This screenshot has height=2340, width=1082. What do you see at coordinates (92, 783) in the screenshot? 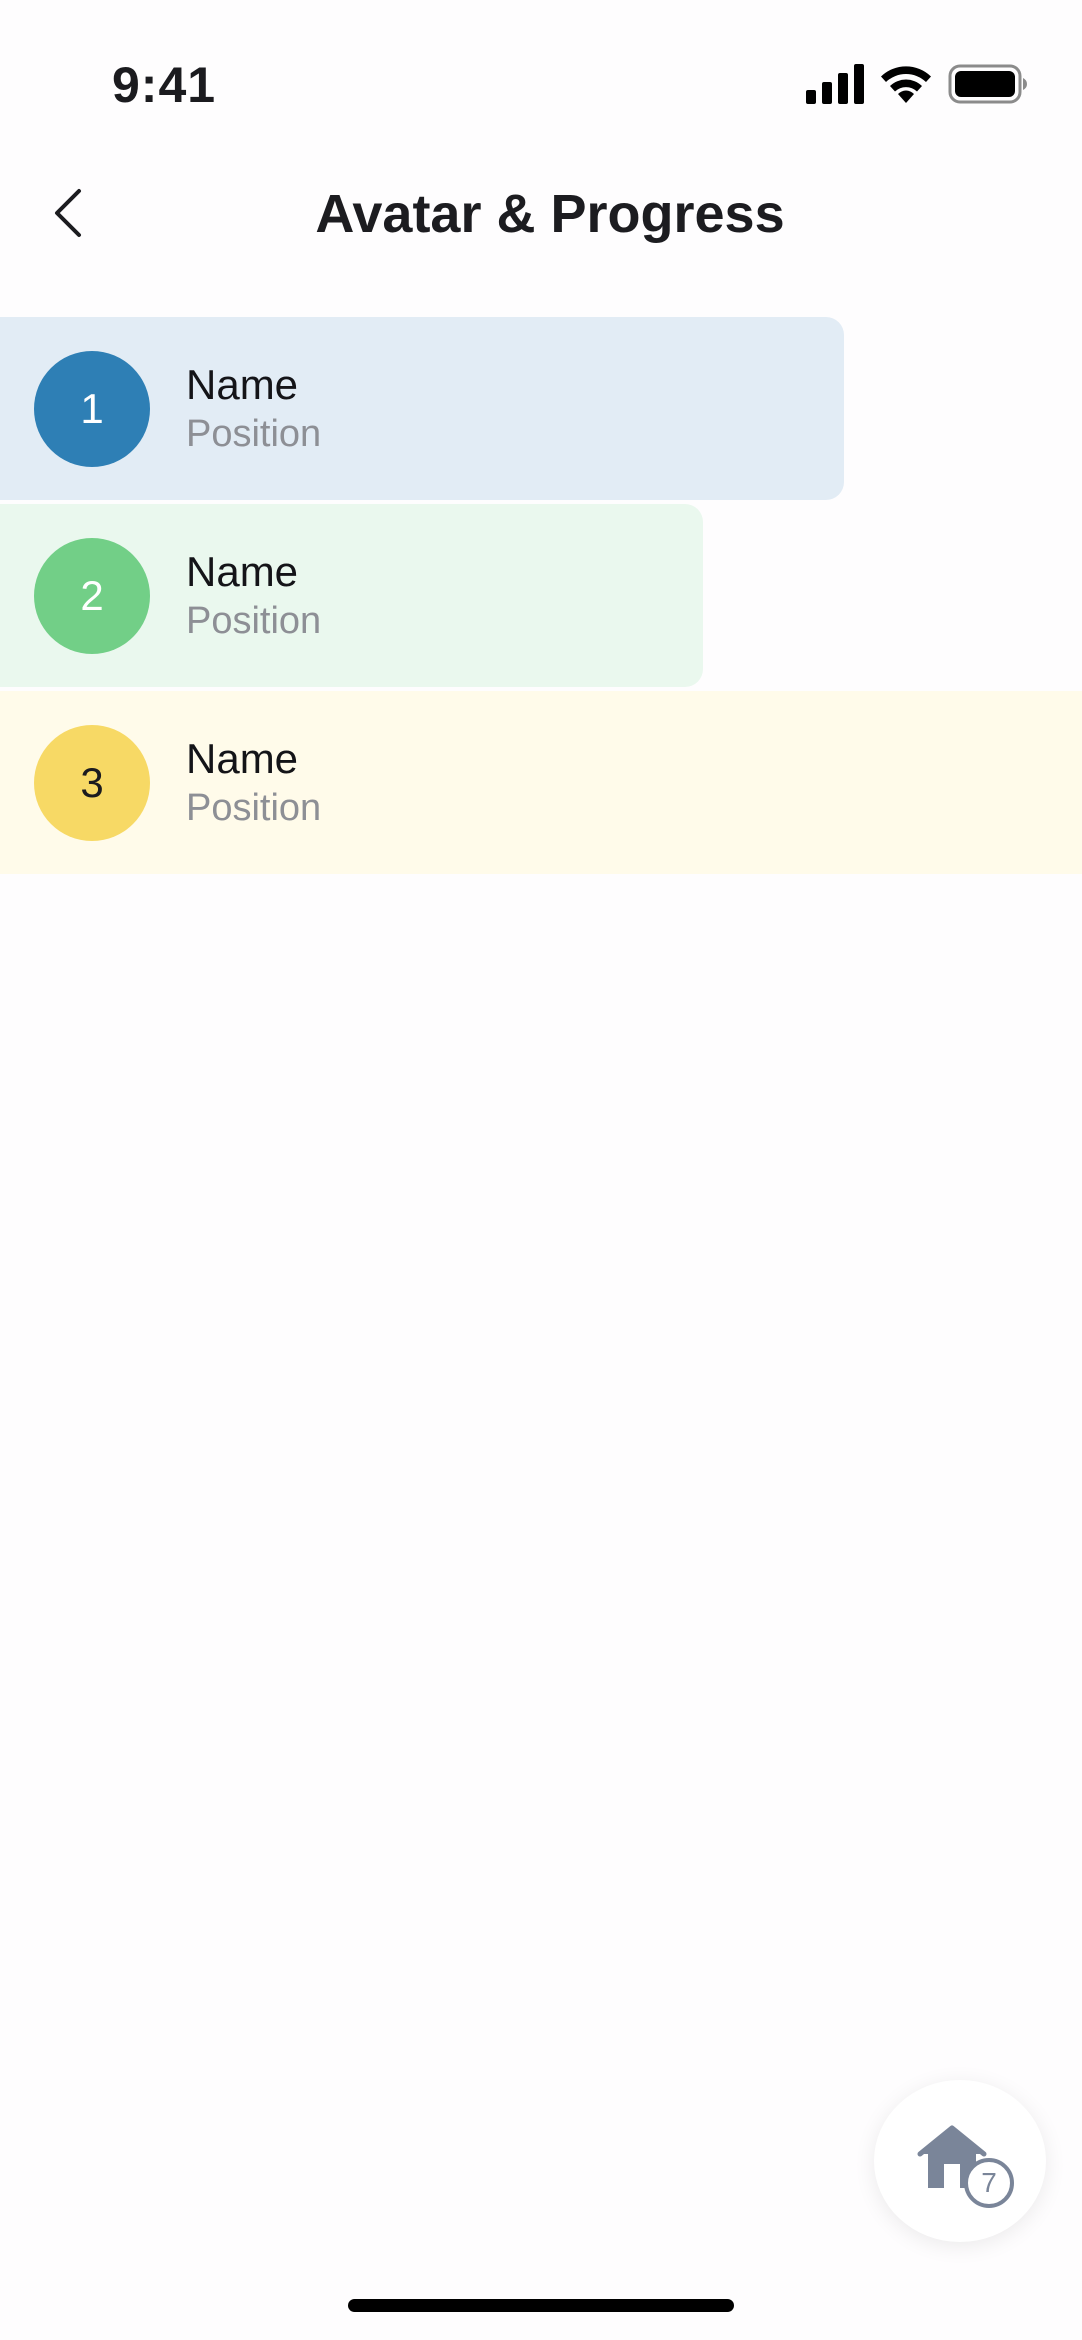
I see `avatar: 3` at bounding box center [92, 783].